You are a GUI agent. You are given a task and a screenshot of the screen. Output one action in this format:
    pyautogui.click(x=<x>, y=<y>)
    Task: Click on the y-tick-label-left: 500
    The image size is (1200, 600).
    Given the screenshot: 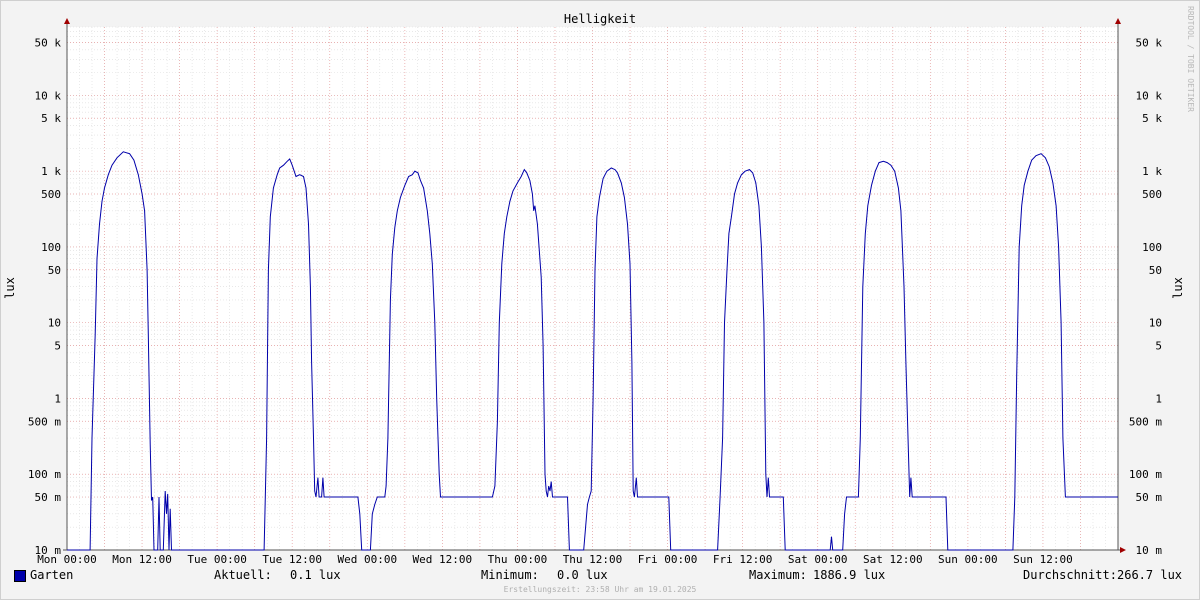 What is the action you would take?
    pyautogui.click(x=51, y=194)
    